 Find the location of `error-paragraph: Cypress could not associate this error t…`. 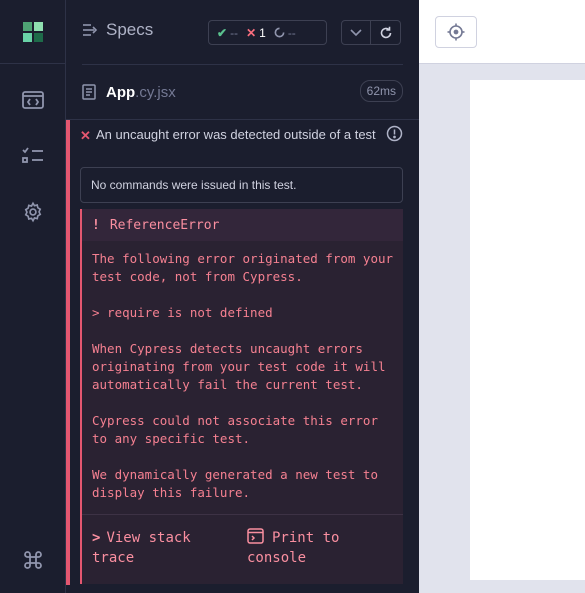

error-paragraph: Cypress could not associate this error t… is located at coordinates (235, 429).